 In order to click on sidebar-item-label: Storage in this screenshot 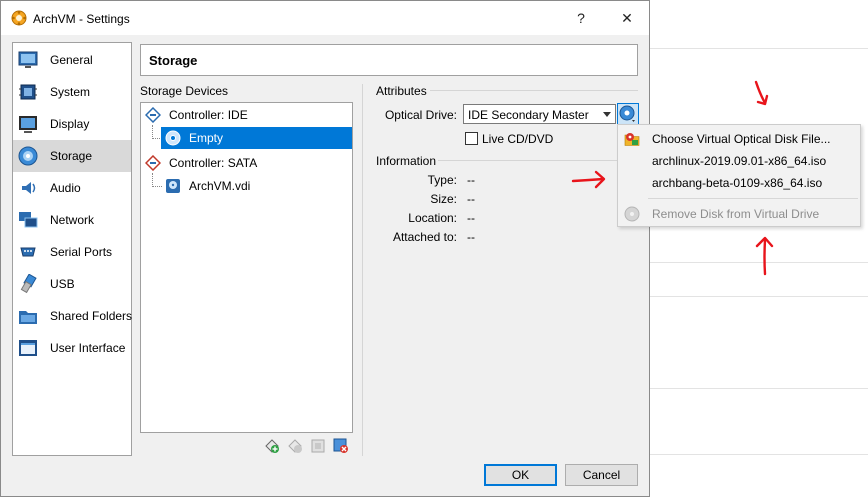, I will do `click(71, 156)`.